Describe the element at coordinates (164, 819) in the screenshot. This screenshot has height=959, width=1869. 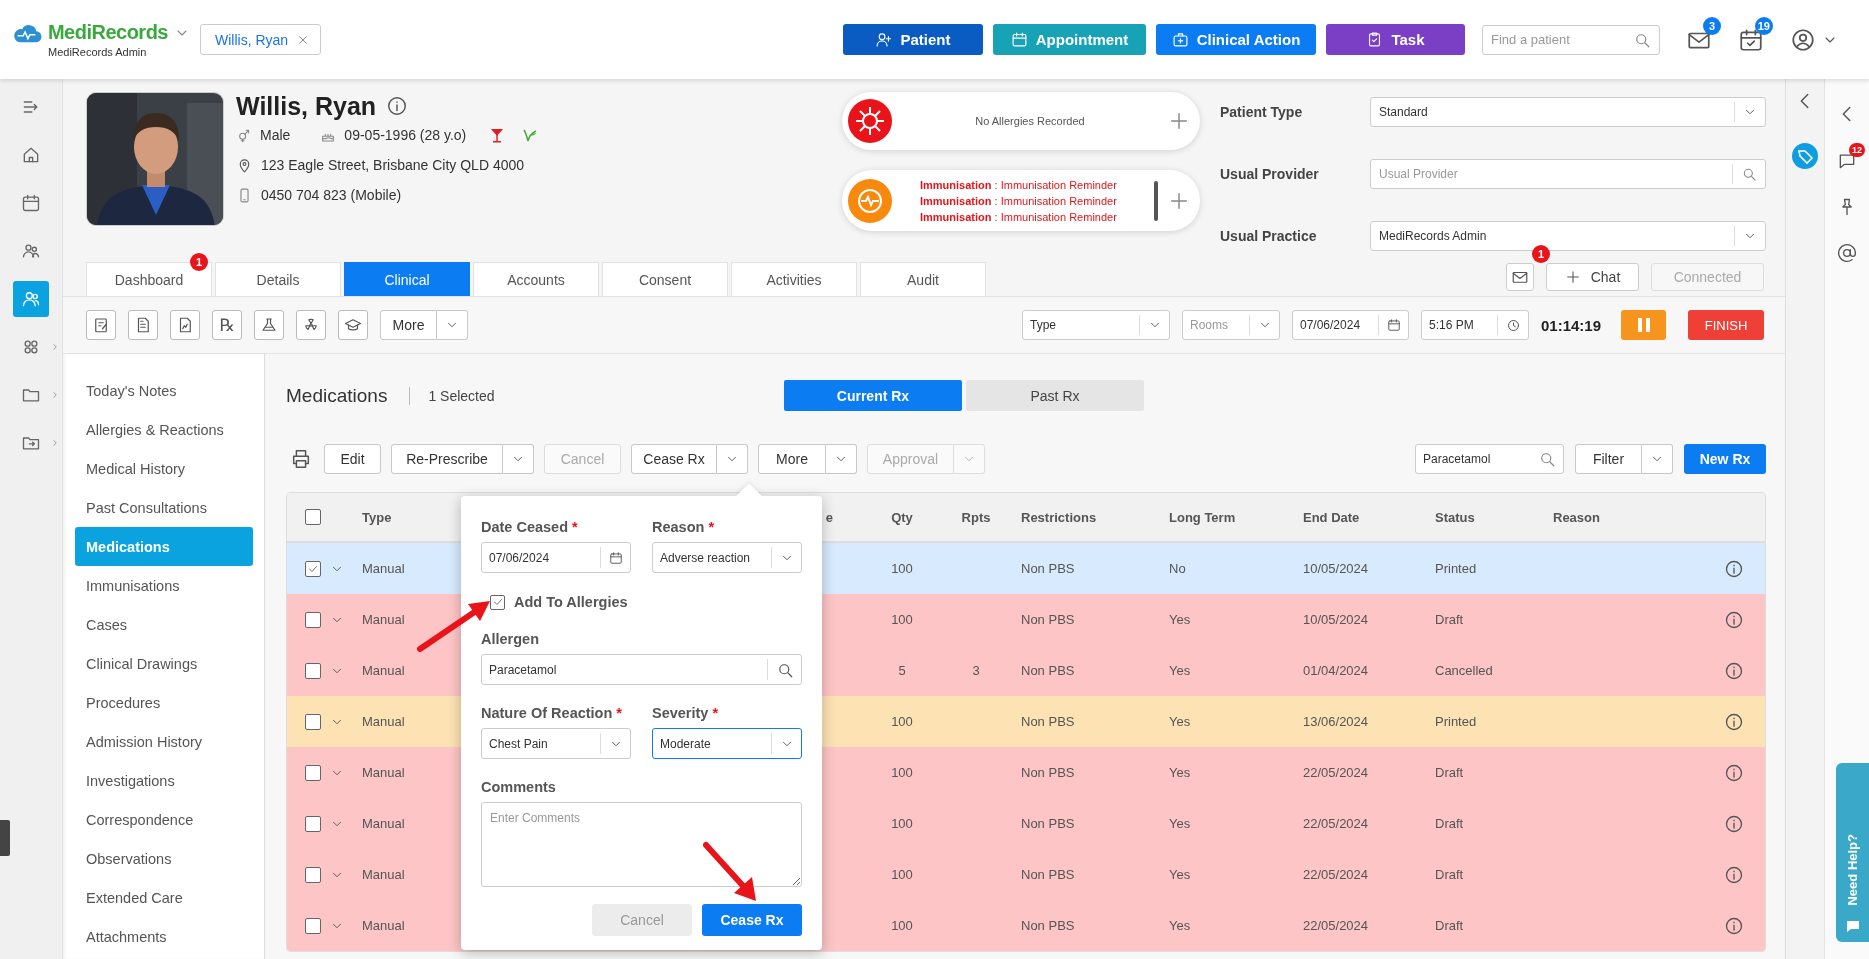
I see `sidebar-item: Correspondence` at that location.